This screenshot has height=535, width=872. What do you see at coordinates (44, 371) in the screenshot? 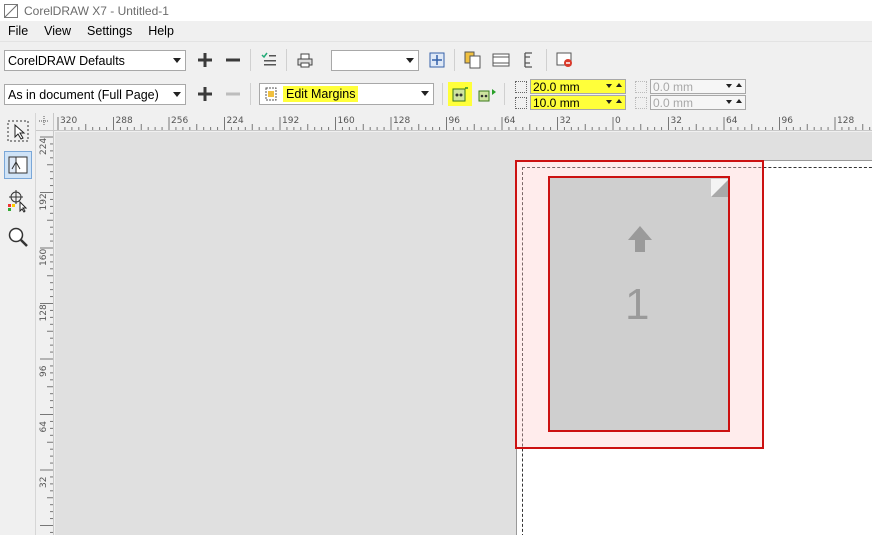
I see `ruler-v-label: 96` at bounding box center [44, 371].